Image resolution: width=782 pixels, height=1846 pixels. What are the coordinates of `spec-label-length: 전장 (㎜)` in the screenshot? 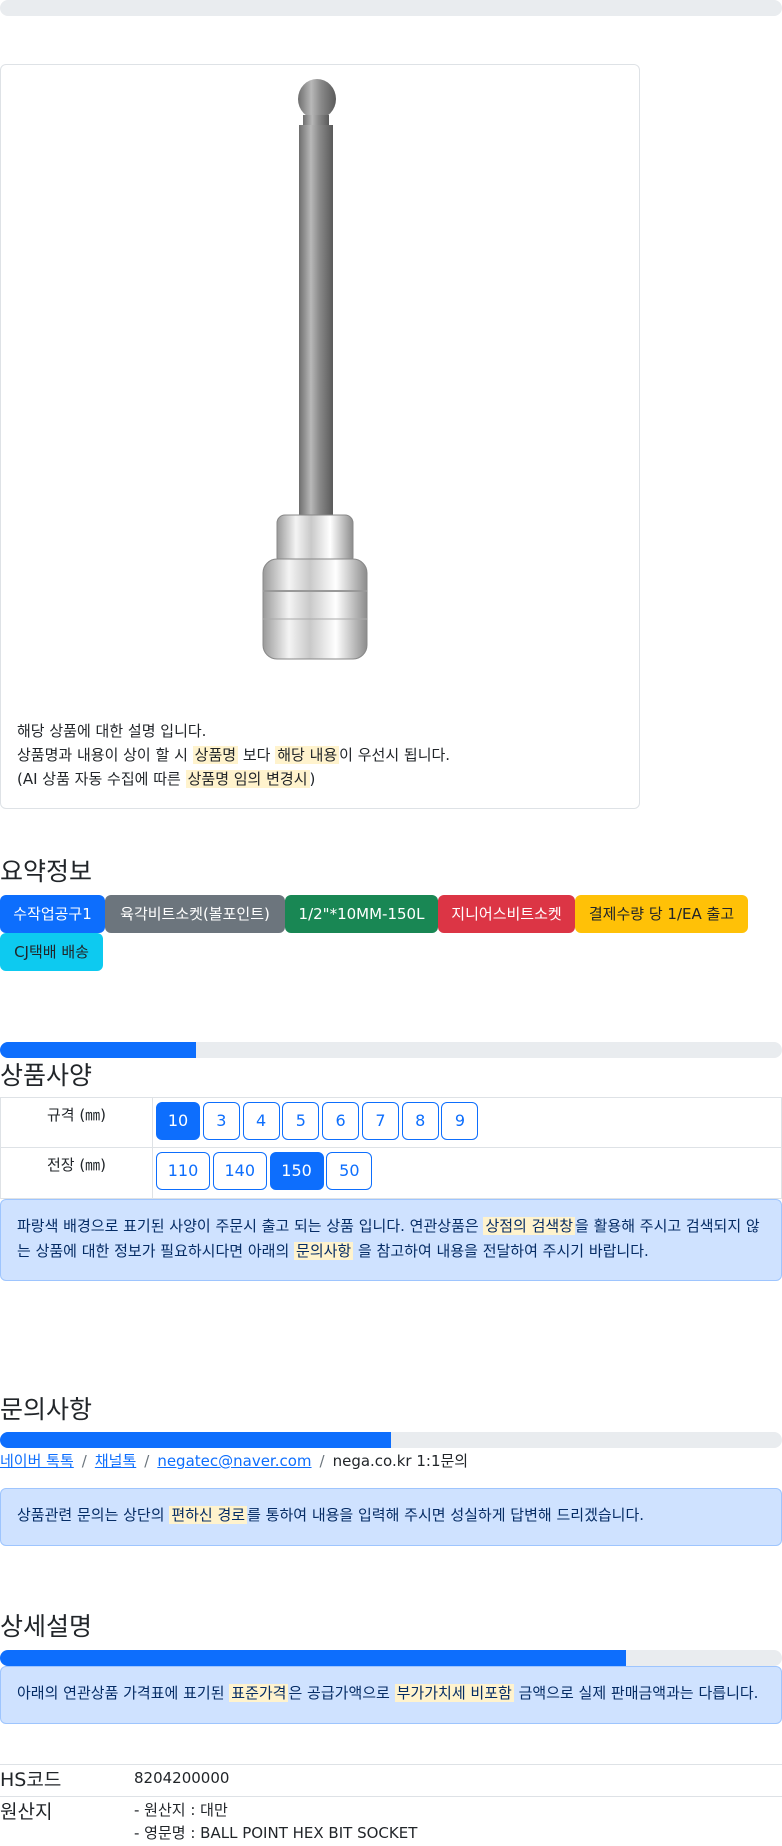 It's located at (77, 1173).